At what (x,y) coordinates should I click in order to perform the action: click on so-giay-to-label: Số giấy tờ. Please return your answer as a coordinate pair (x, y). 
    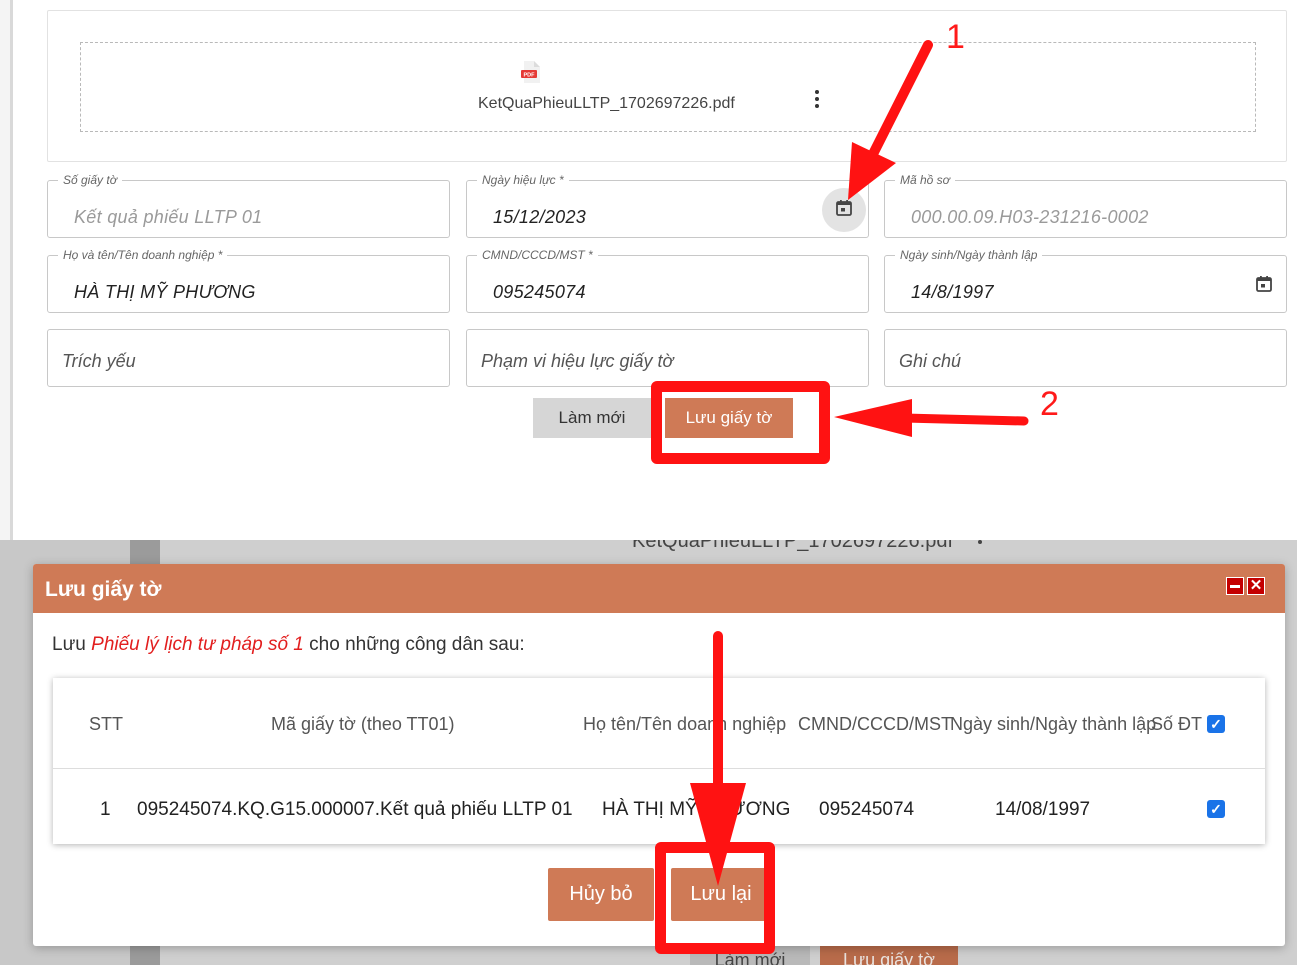
    Looking at the image, I should click on (90, 180).